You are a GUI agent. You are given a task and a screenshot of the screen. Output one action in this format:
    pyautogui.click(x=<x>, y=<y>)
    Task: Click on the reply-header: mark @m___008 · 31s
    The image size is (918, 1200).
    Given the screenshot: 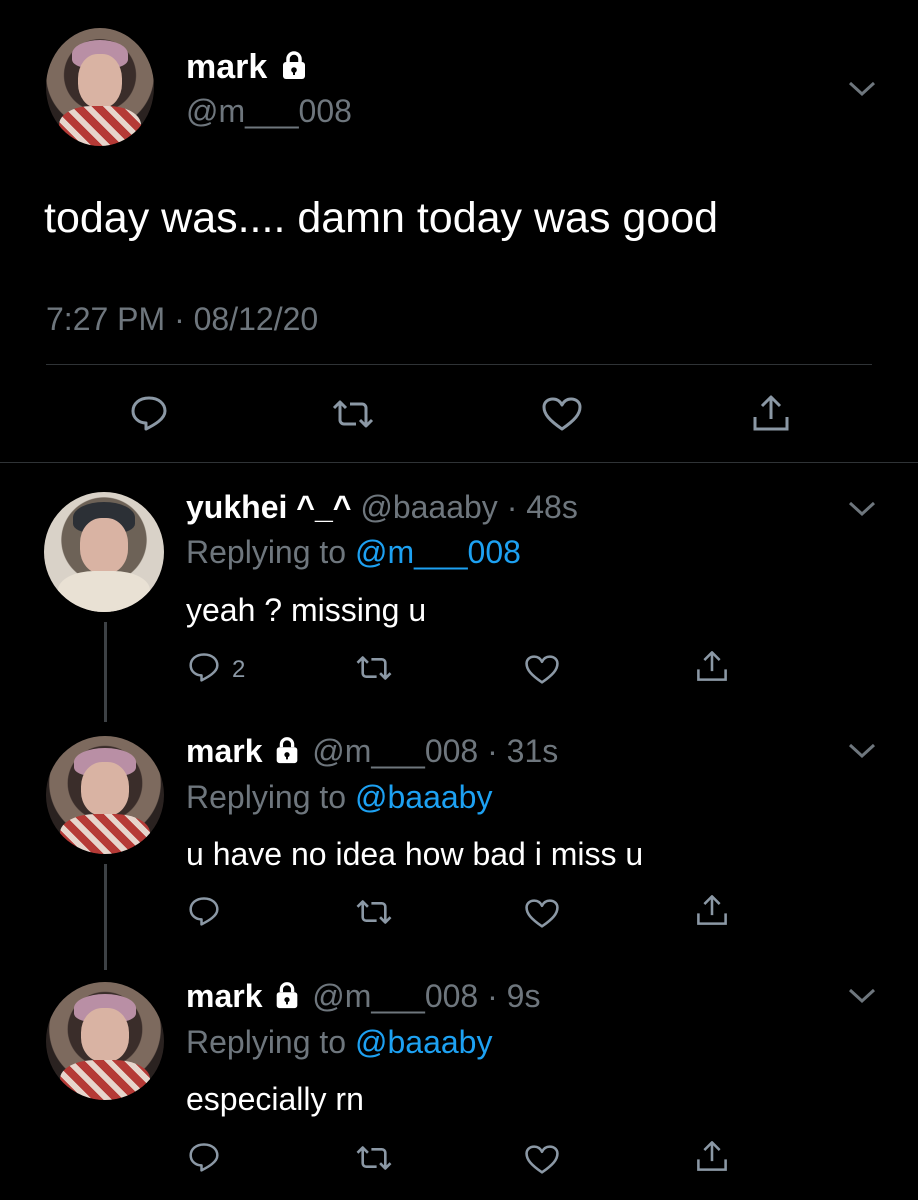 What is the action you would take?
    pyautogui.click(x=372, y=752)
    